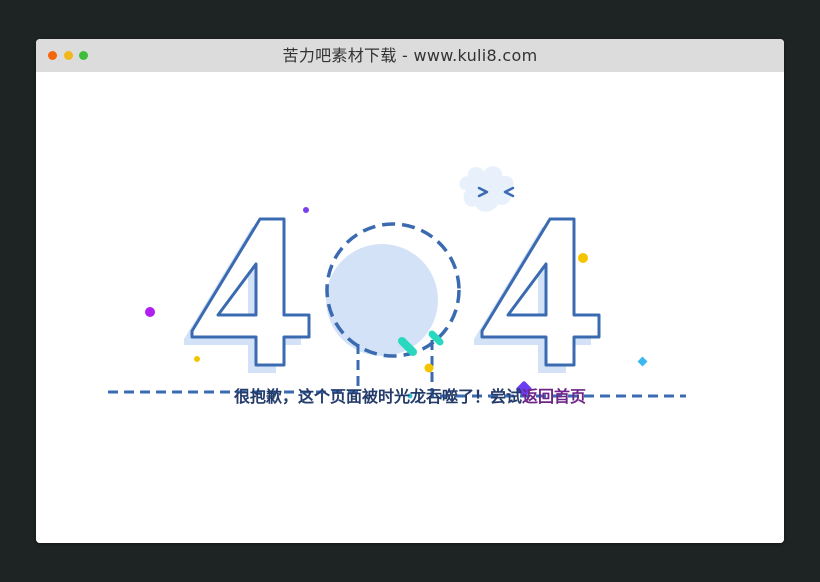  I want to click on window-title: 苦力吧素材下载 - www.kuli8.com, so click(410, 55).